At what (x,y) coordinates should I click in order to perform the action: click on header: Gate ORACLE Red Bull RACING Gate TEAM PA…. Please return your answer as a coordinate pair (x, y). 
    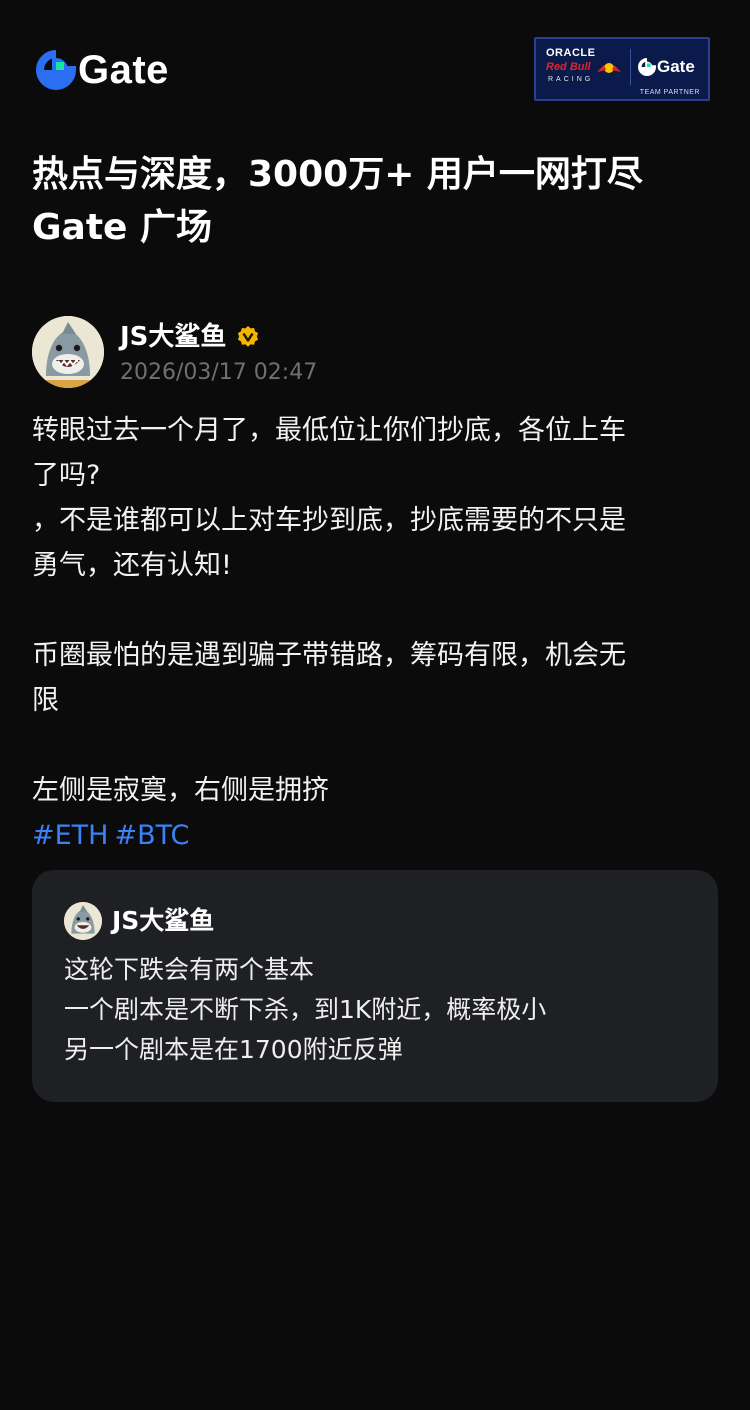
    Looking at the image, I should click on (375, 60).